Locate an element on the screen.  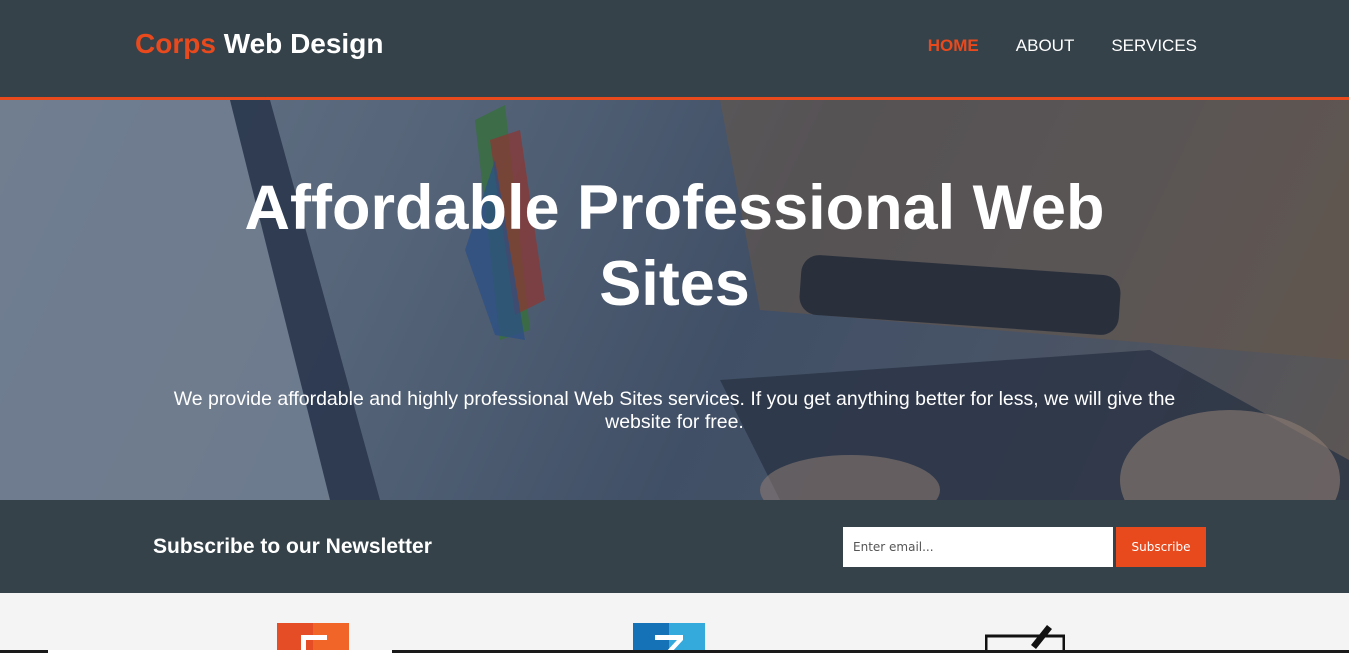
newsletter-heading: Subscribe to our Newsletter is located at coordinates (292, 546).